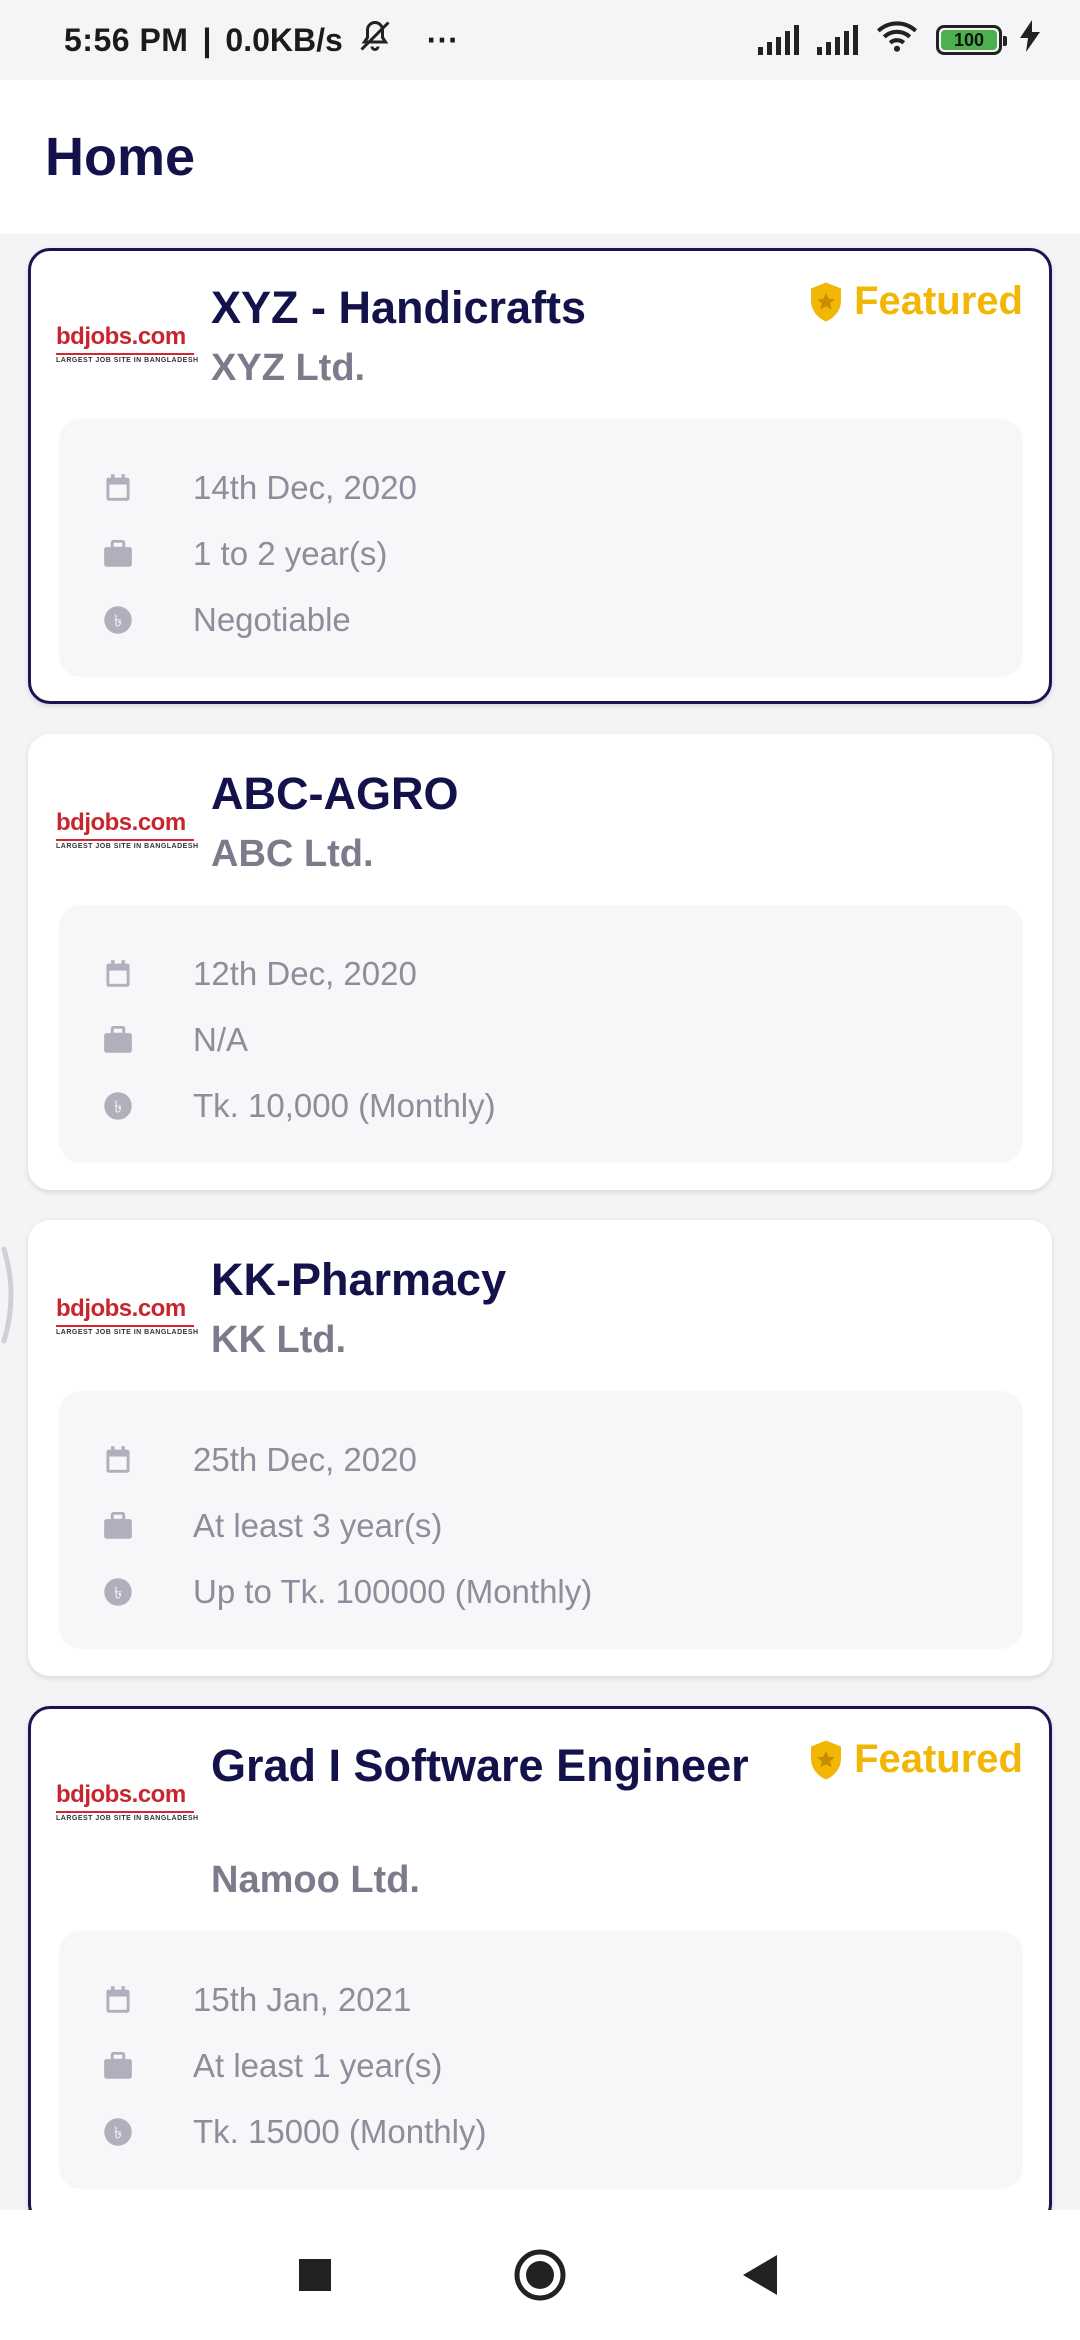  Describe the element at coordinates (284, 39) in the screenshot. I see `status-network-speed: 0.0KB/s` at that location.